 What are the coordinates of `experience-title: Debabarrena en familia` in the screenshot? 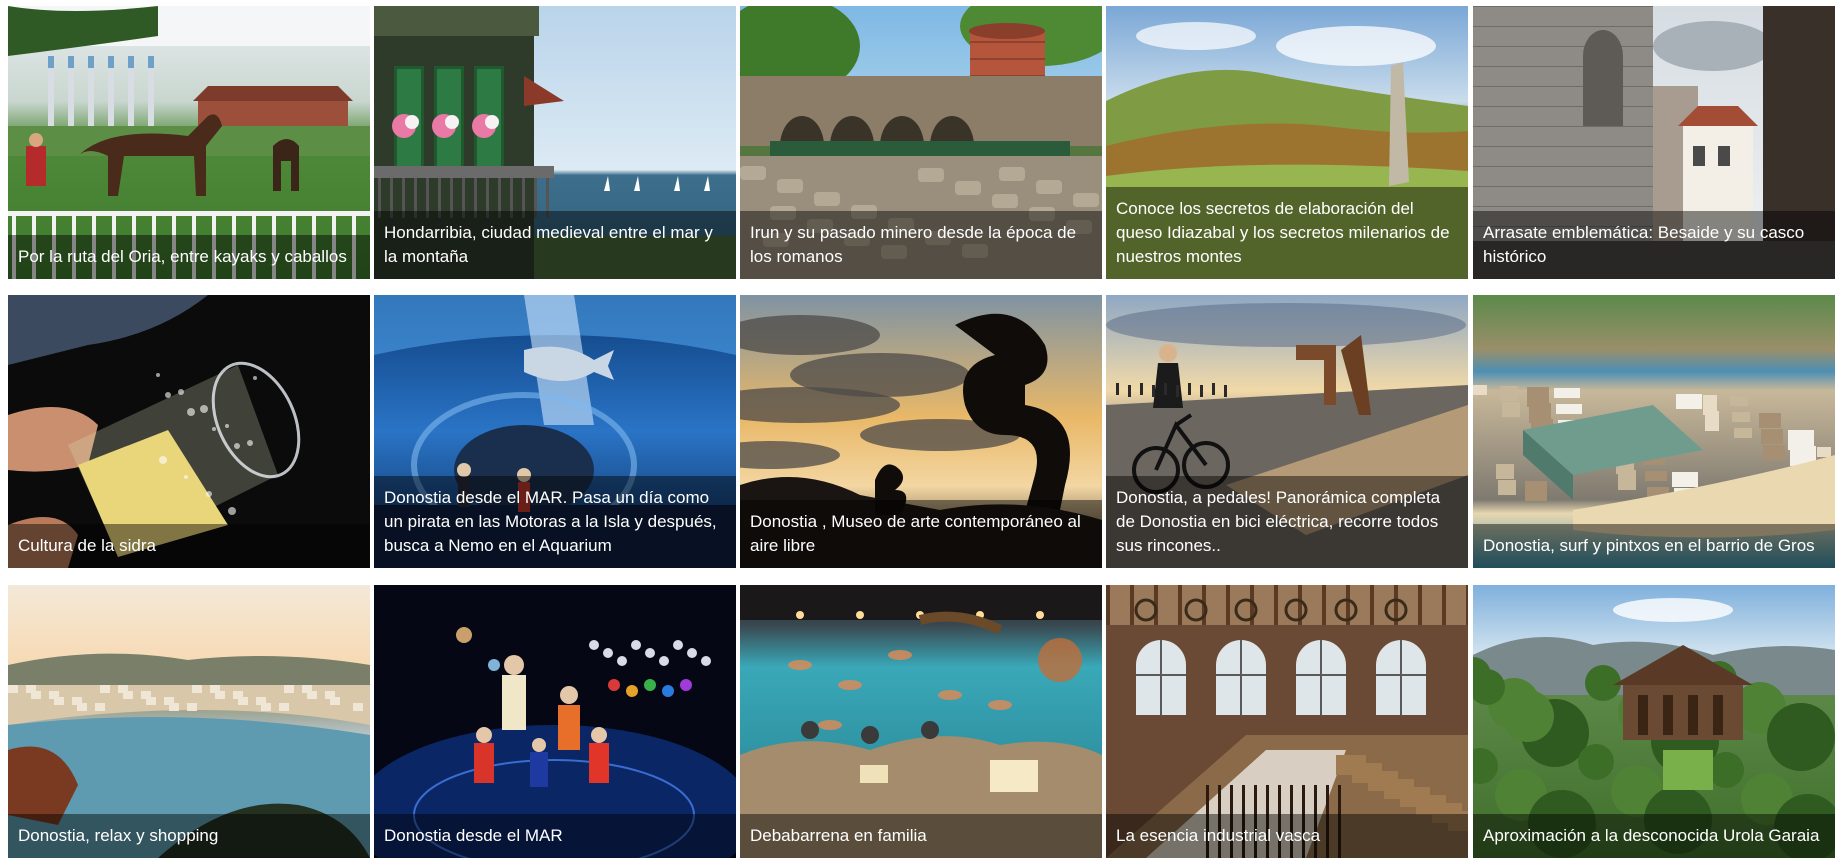 It's located at (921, 836).